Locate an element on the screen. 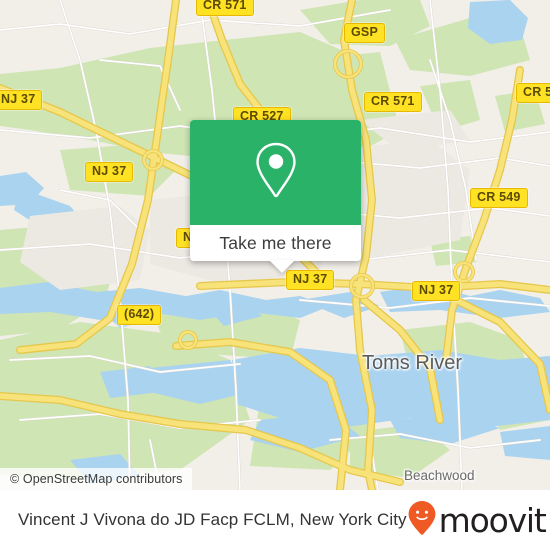 The width and height of the screenshot is (550, 550). card-pointer-tail is located at coordinates (282, 266).